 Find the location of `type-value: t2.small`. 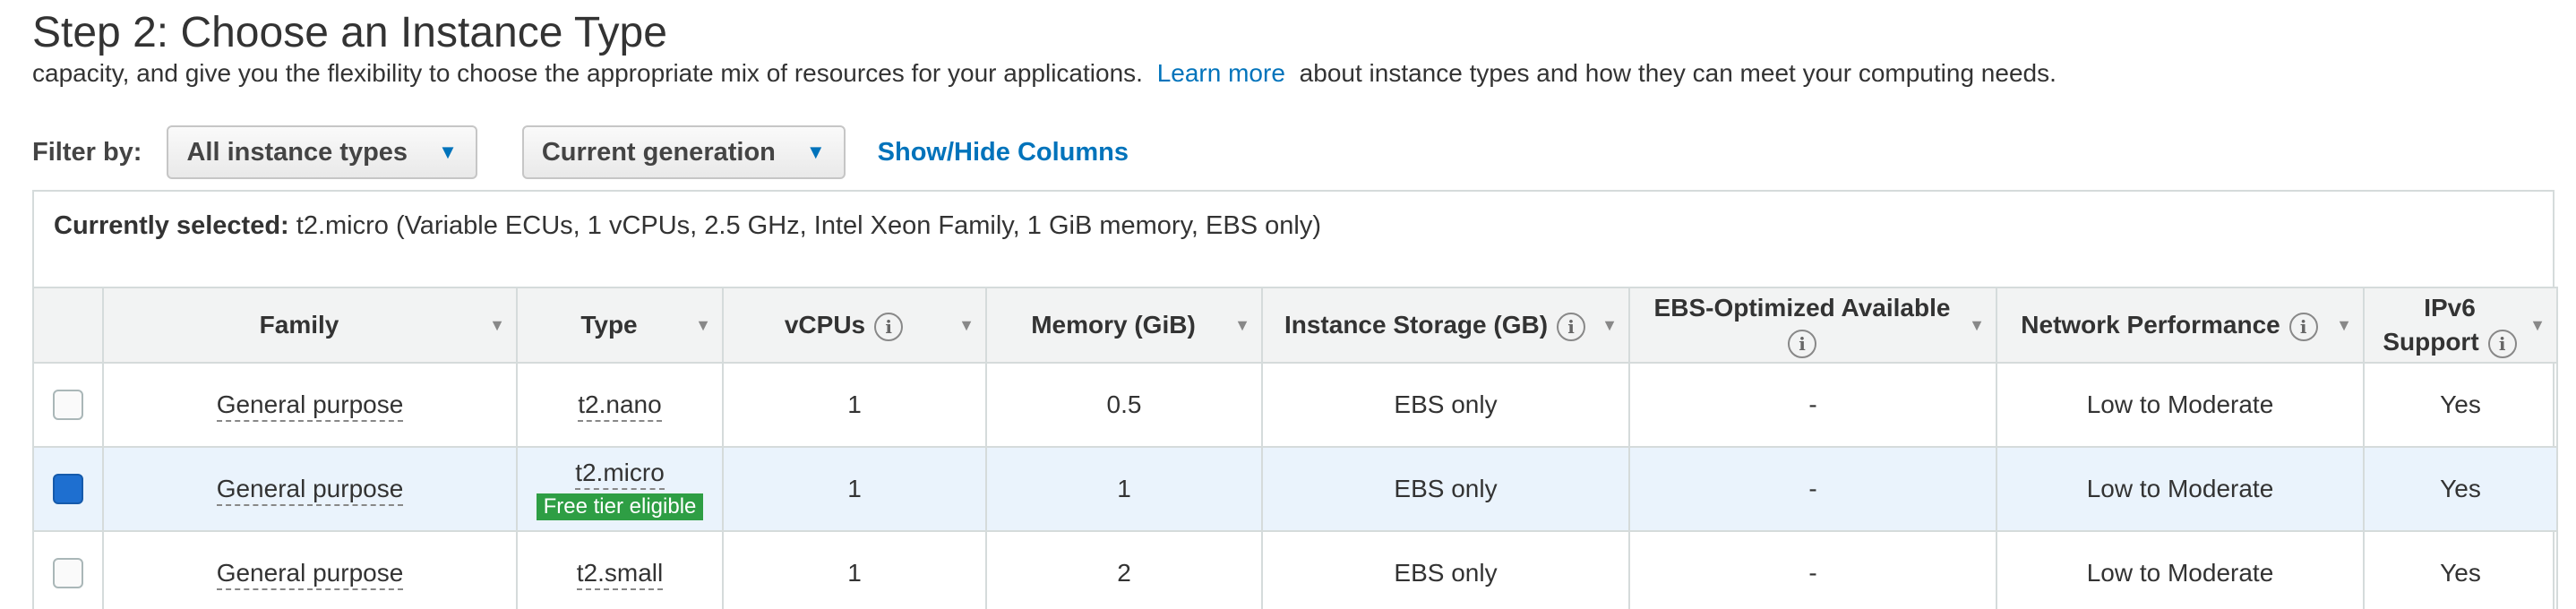

type-value: t2.small is located at coordinates (620, 574).